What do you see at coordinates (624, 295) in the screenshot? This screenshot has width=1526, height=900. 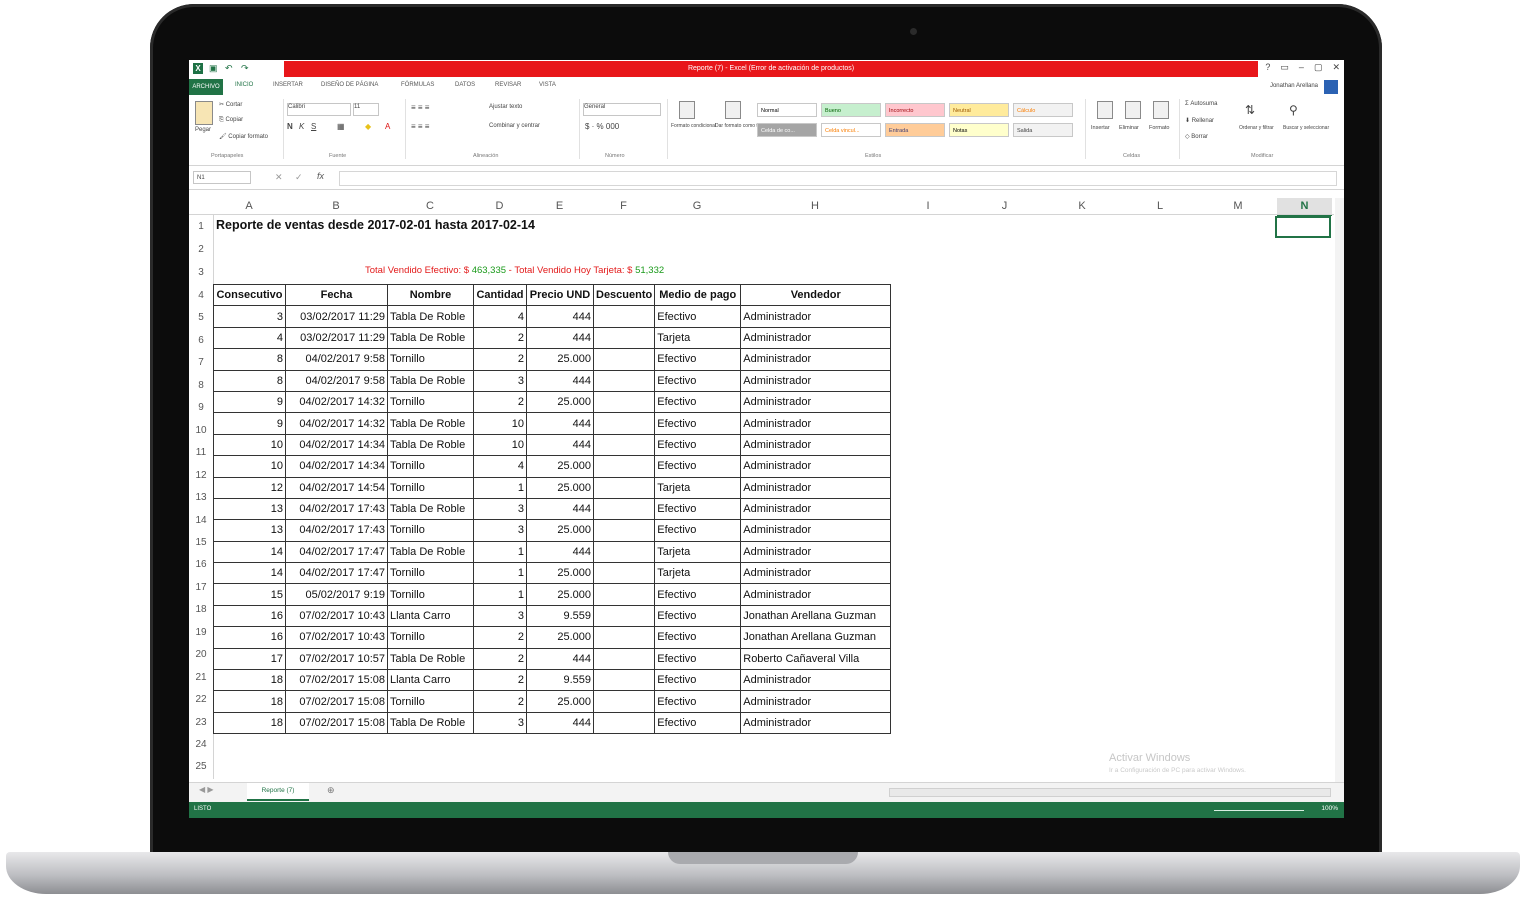 I see `table-header-cell: Descuento` at bounding box center [624, 295].